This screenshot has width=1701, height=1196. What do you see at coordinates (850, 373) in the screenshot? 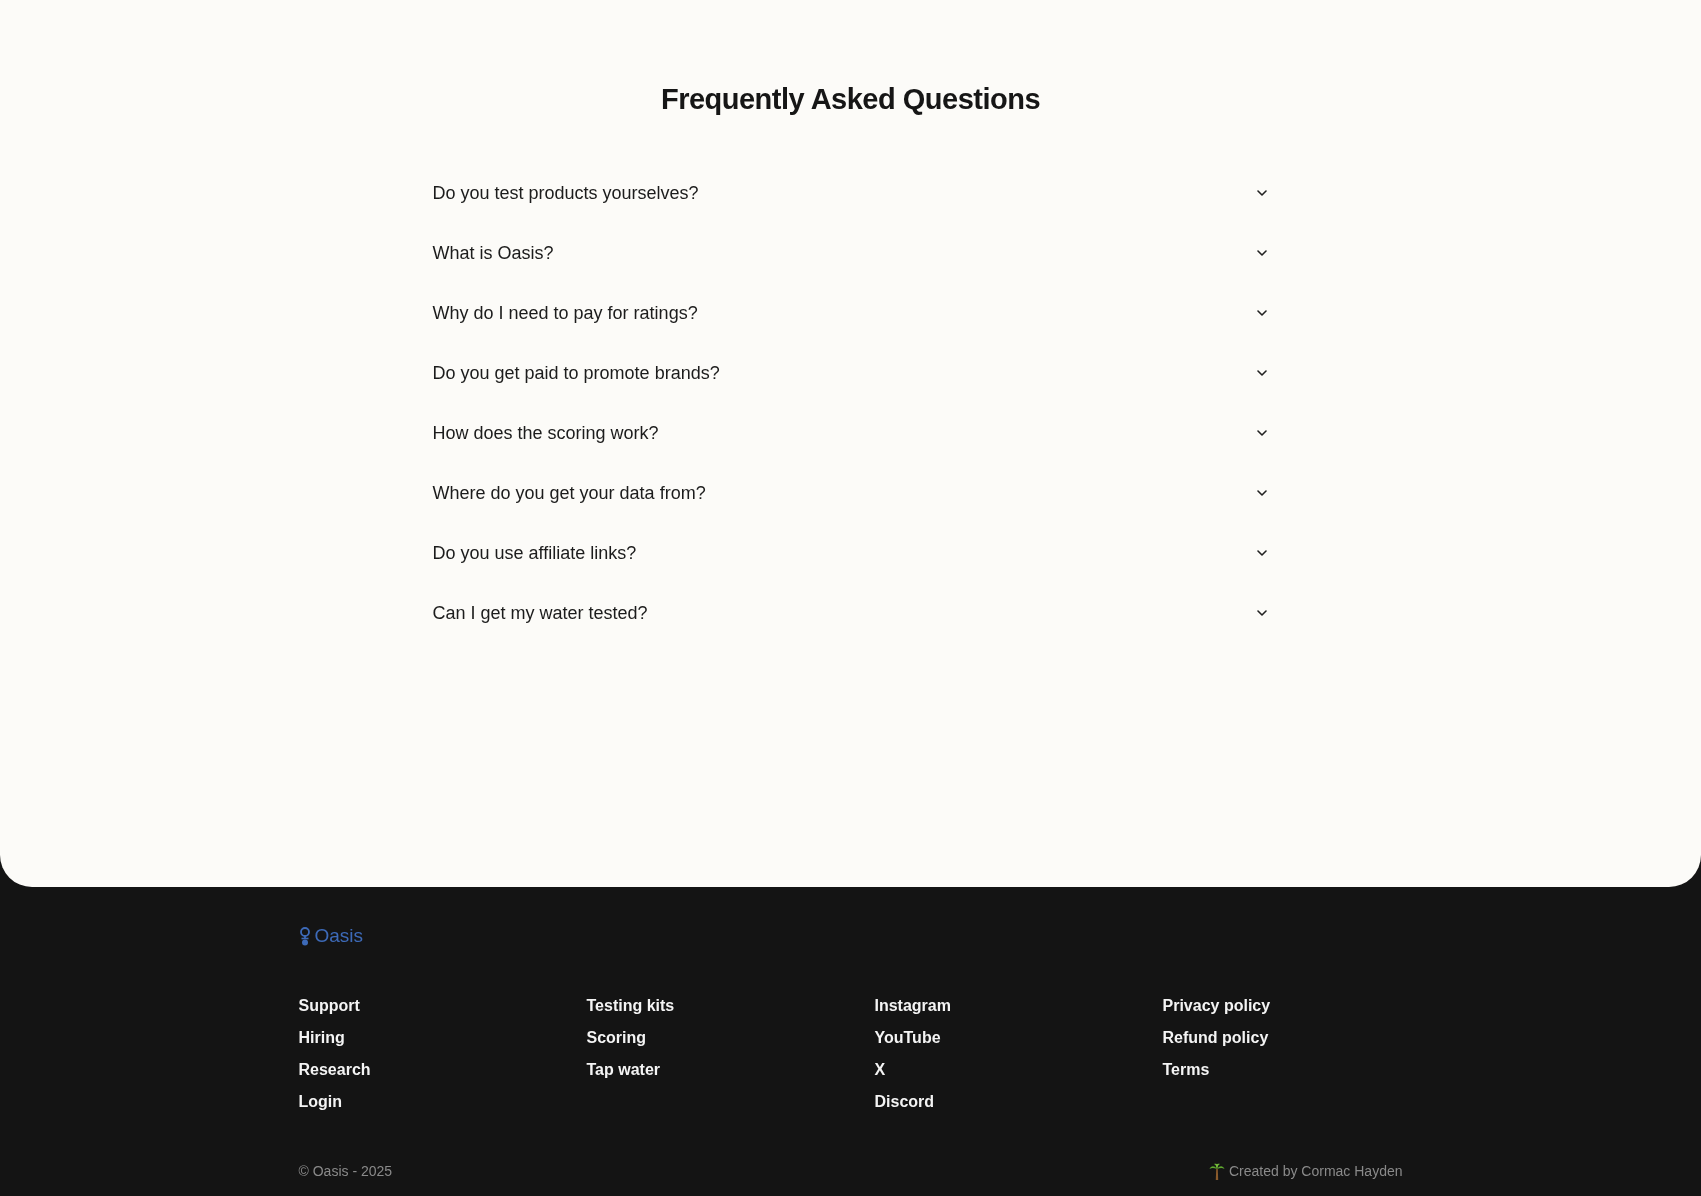
I see `faq-question: Do you get paid to promote brands?` at bounding box center [850, 373].